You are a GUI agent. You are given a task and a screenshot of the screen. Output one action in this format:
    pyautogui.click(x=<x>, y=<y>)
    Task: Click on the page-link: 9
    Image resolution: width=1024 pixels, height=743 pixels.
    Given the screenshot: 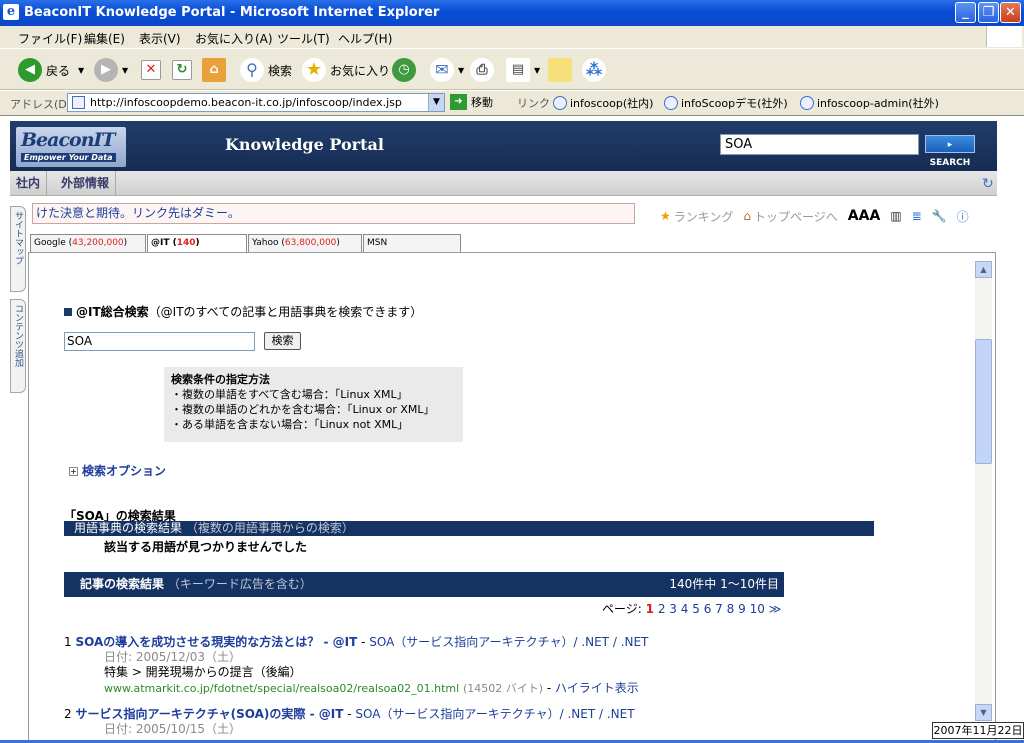 What is the action you would take?
    pyautogui.click(x=742, y=609)
    